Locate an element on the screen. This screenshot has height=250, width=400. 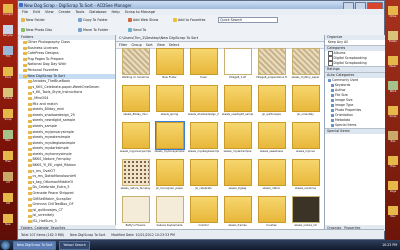
file-thumbnail: skeels_frames is located at coordinates (237, 213).